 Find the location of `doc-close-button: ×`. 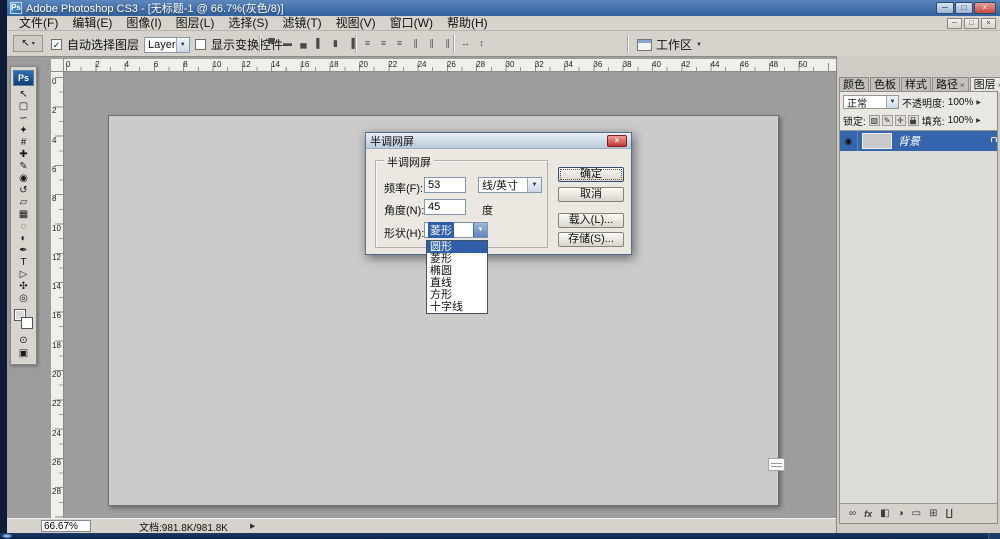

doc-close-button: × is located at coordinates (988, 23).